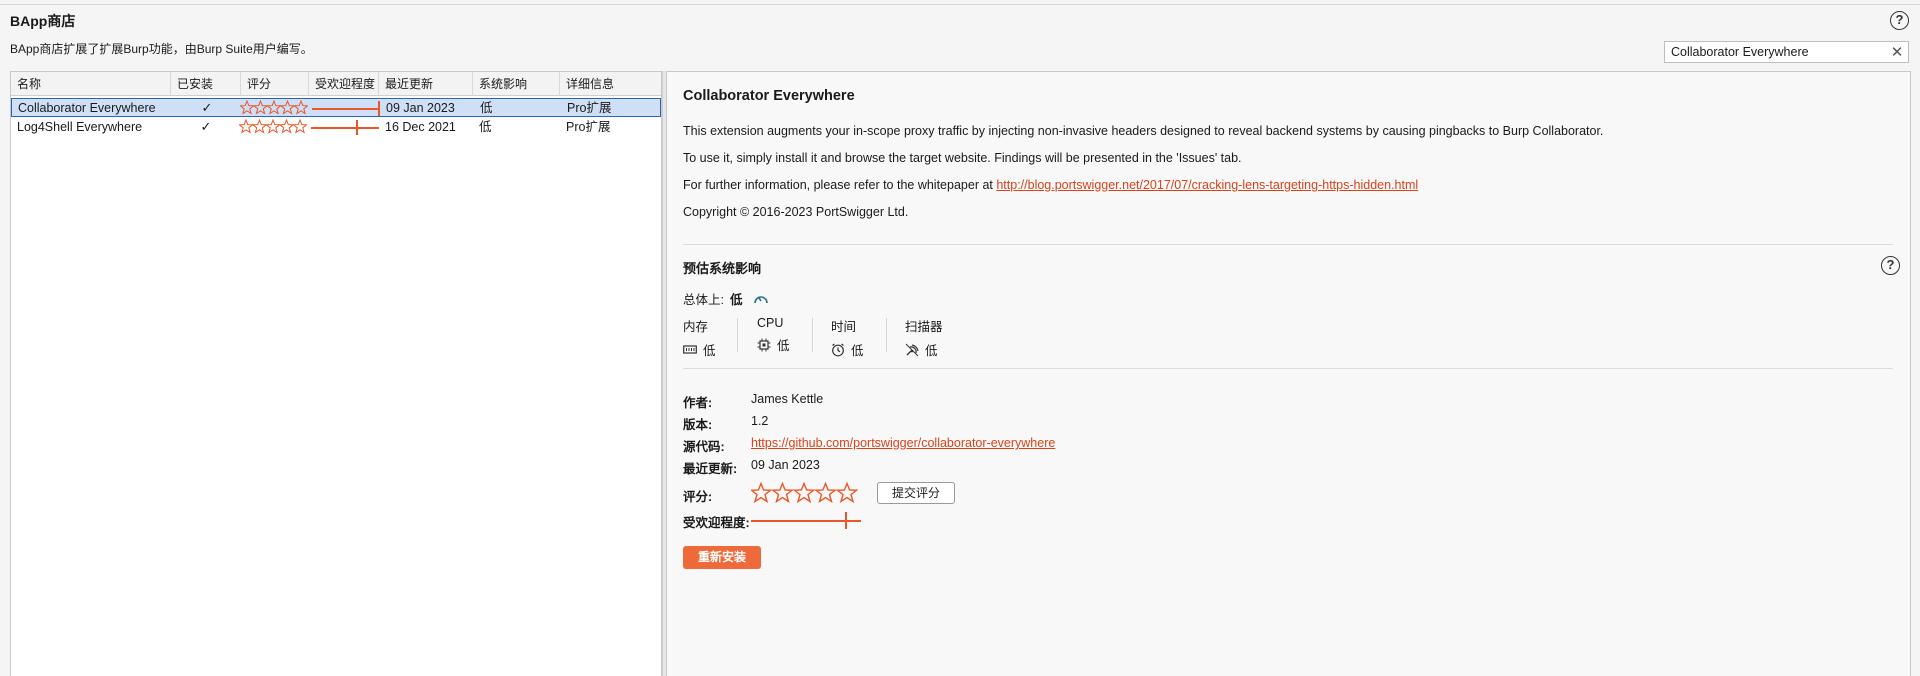 The width and height of the screenshot is (1920, 676). What do you see at coordinates (857, 351) in the screenshot?
I see `impact-time-value: 低` at bounding box center [857, 351].